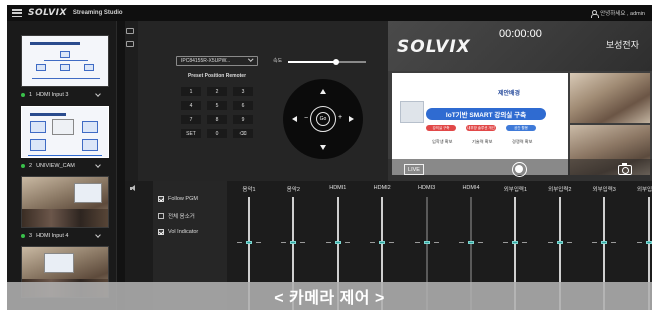 This screenshot has height=315, width=659. What do you see at coordinates (625, 168) in the screenshot?
I see `camera-icon` at bounding box center [625, 168].